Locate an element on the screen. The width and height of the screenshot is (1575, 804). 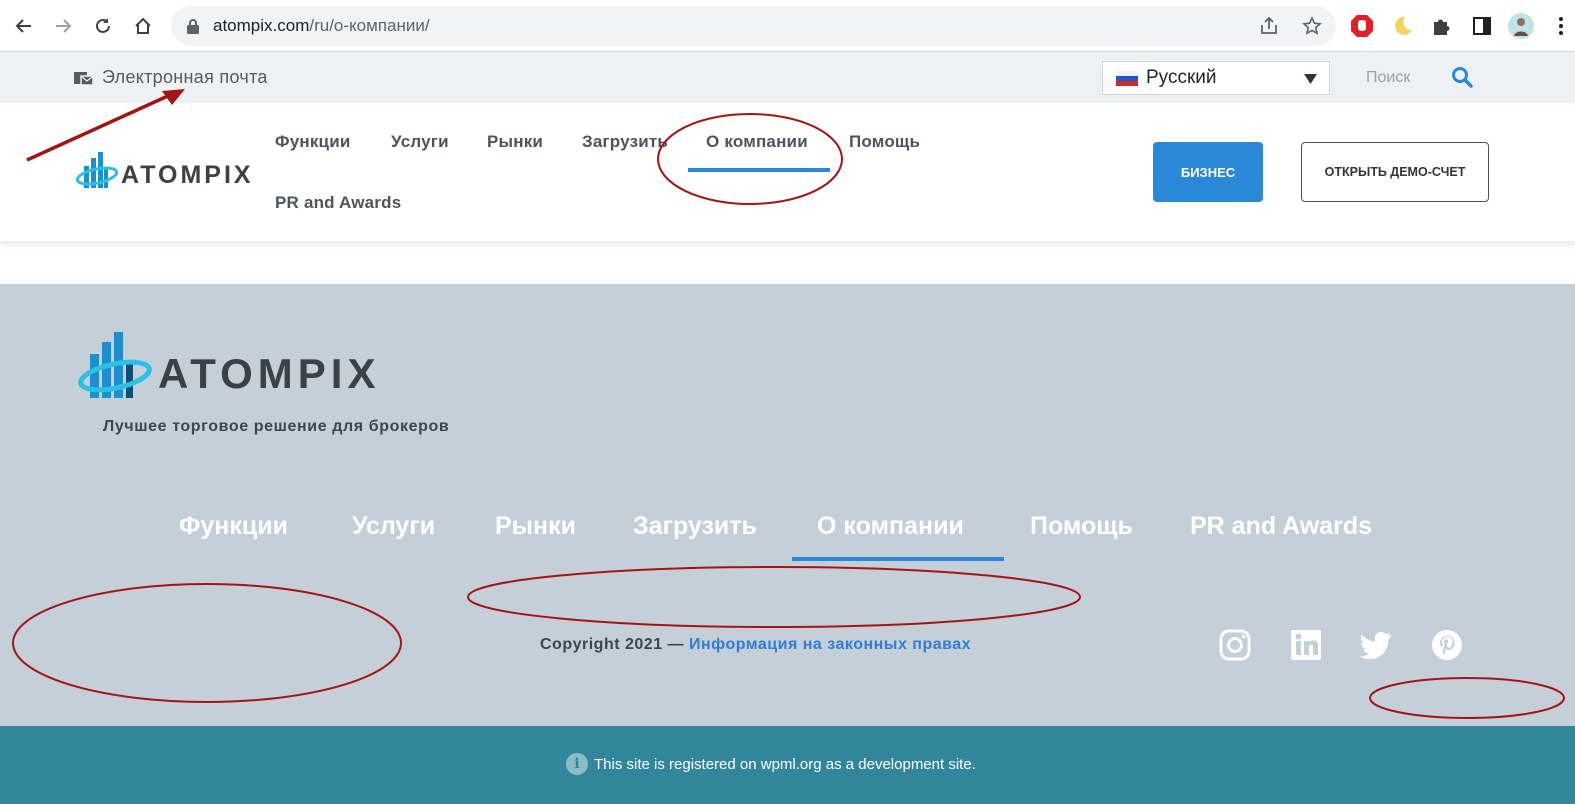
reload-icon is located at coordinates (103, 25).